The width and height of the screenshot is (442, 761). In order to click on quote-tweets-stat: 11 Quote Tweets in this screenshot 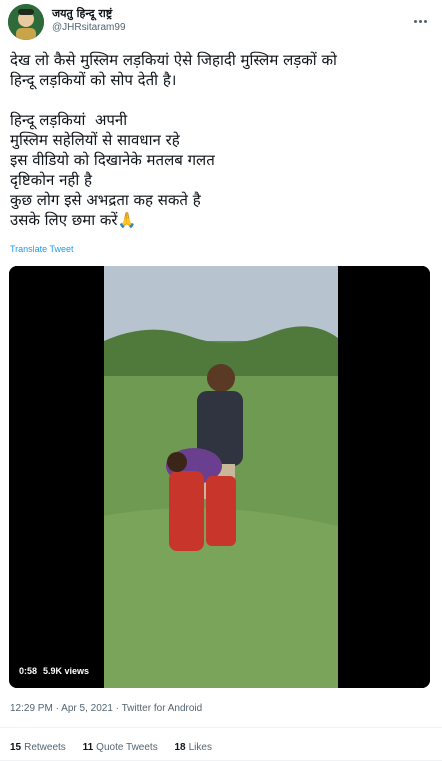, I will do `click(120, 747)`.